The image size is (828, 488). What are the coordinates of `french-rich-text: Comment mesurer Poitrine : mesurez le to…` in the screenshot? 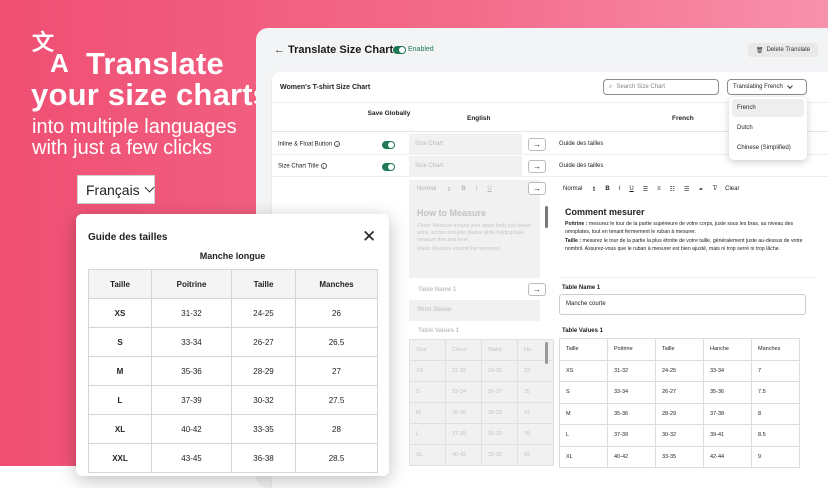 It's located at (688, 238).